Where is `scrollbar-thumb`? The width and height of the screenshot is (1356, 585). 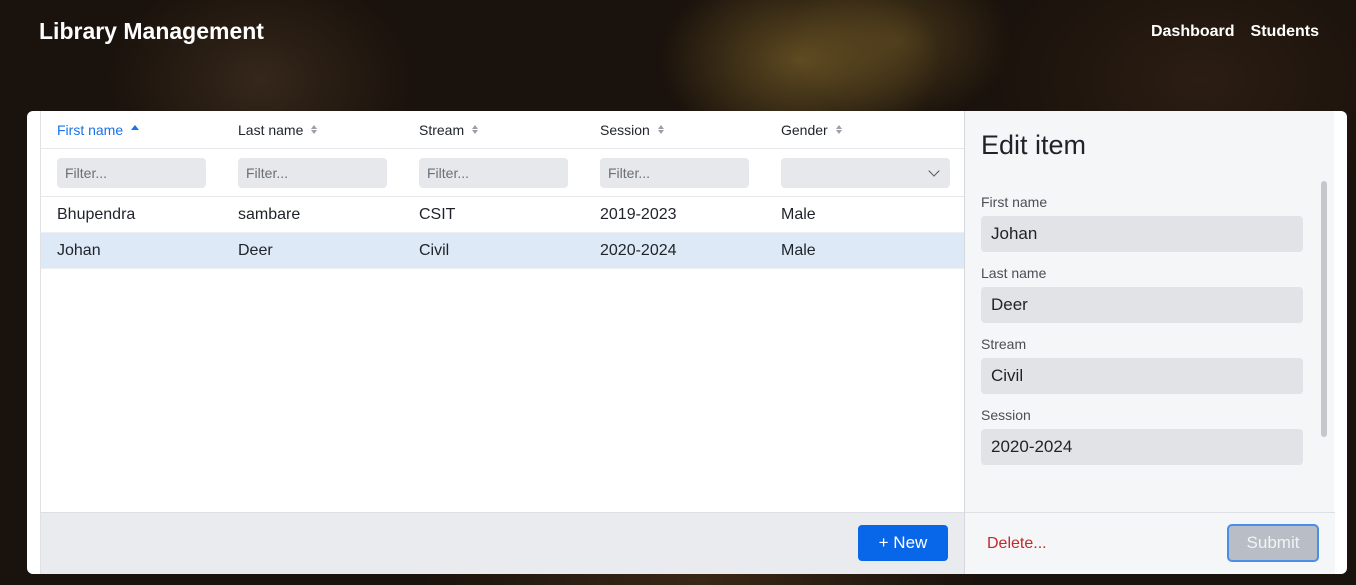
scrollbar-thumb is located at coordinates (1324, 309).